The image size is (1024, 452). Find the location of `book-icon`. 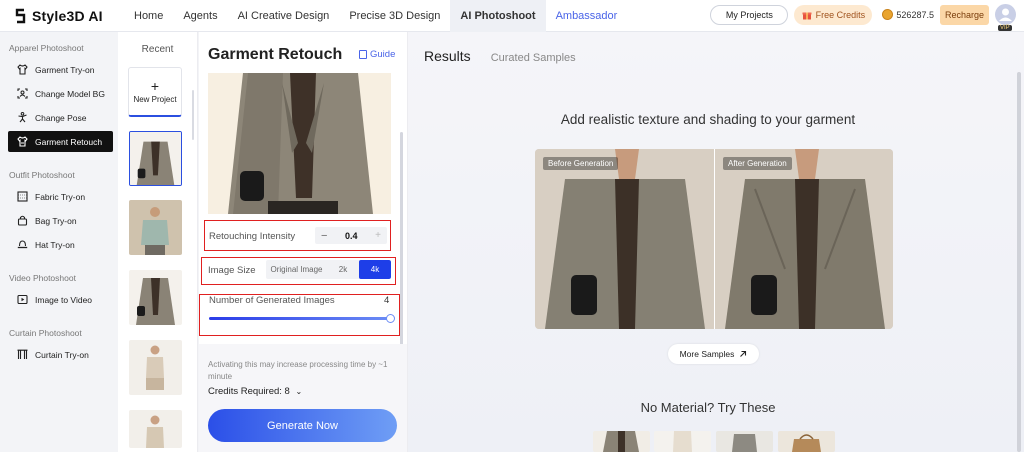

book-icon is located at coordinates (363, 54).